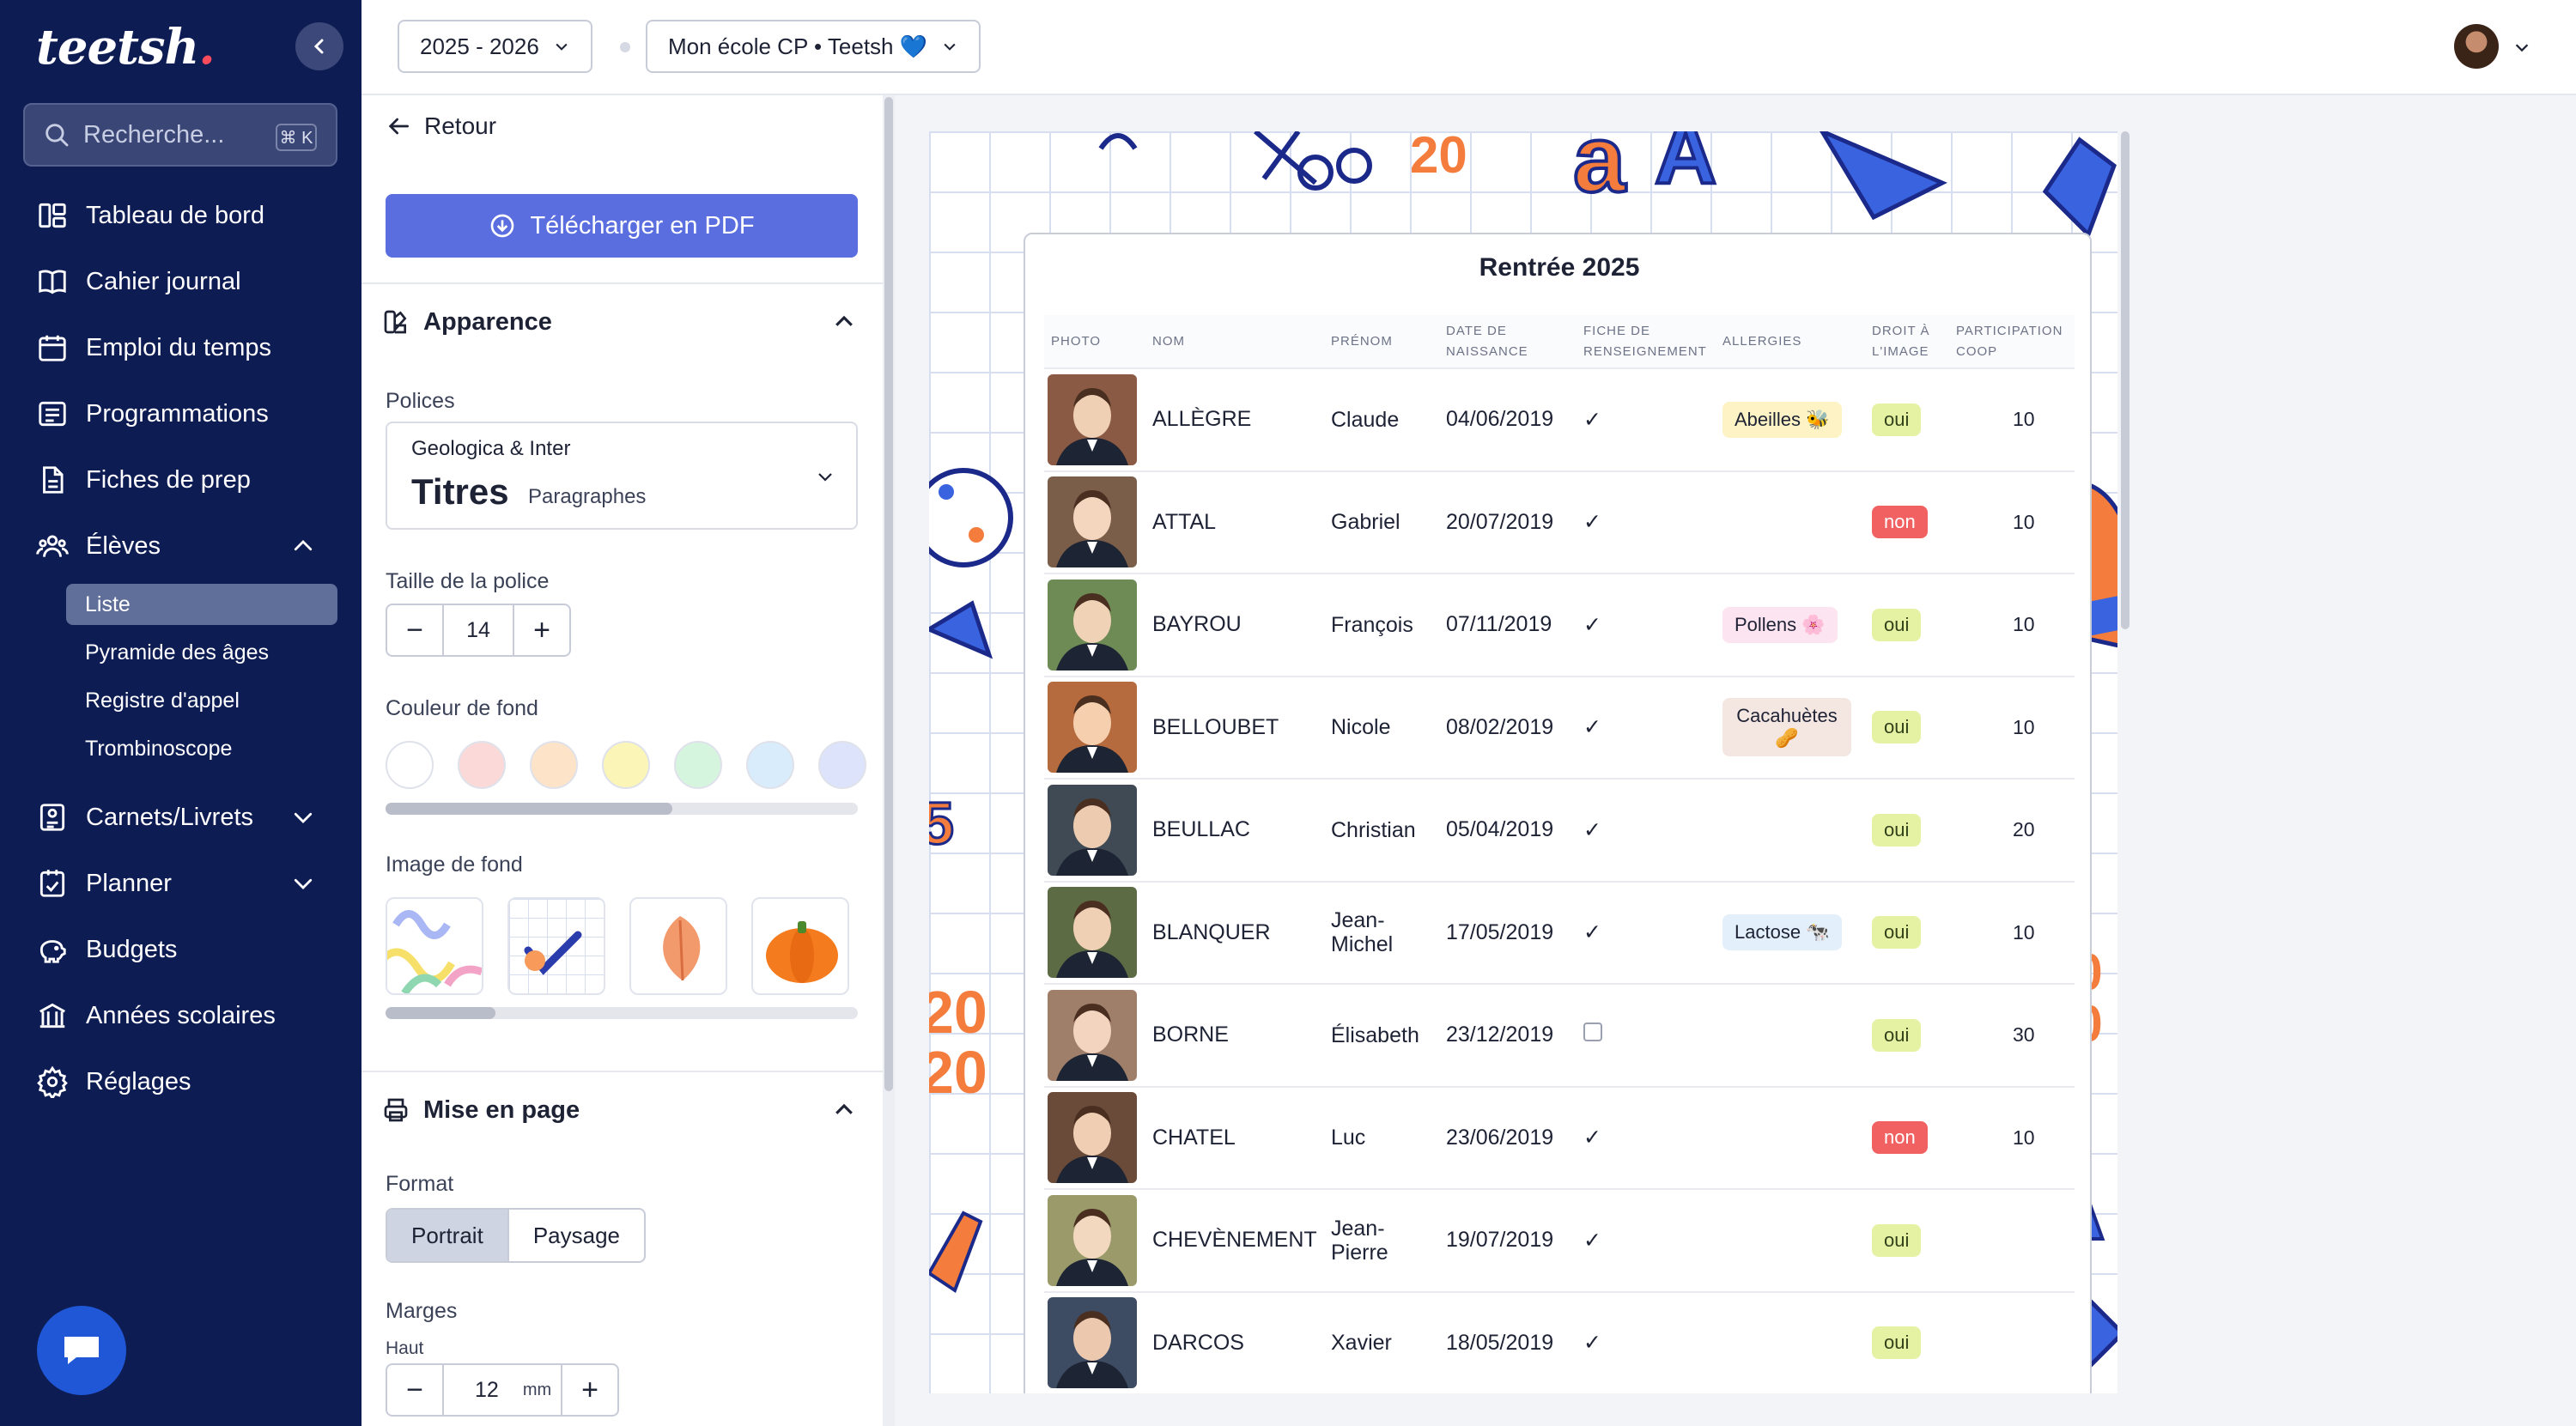 The height and width of the screenshot is (1426, 2576). What do you see at coordinates (143, 480) in the screenshot?
I see `sidebar-item-fiches-de-prep: Fiches de prep` at bounding box center [143, 480].